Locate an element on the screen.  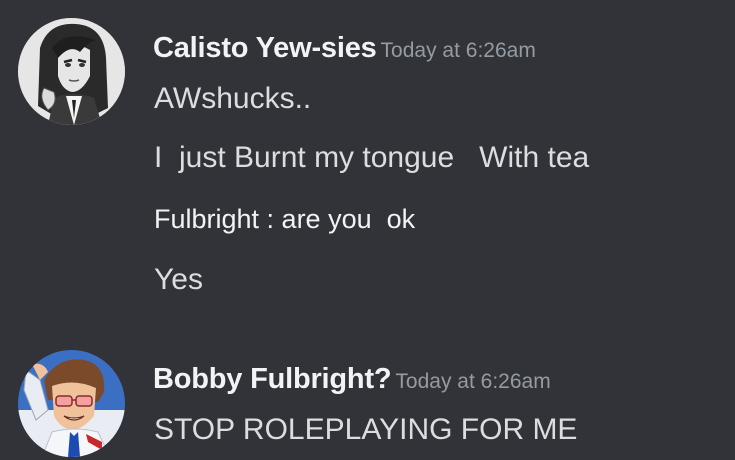
username: Bobby Fulbright? is located at coordinates (272, 379).